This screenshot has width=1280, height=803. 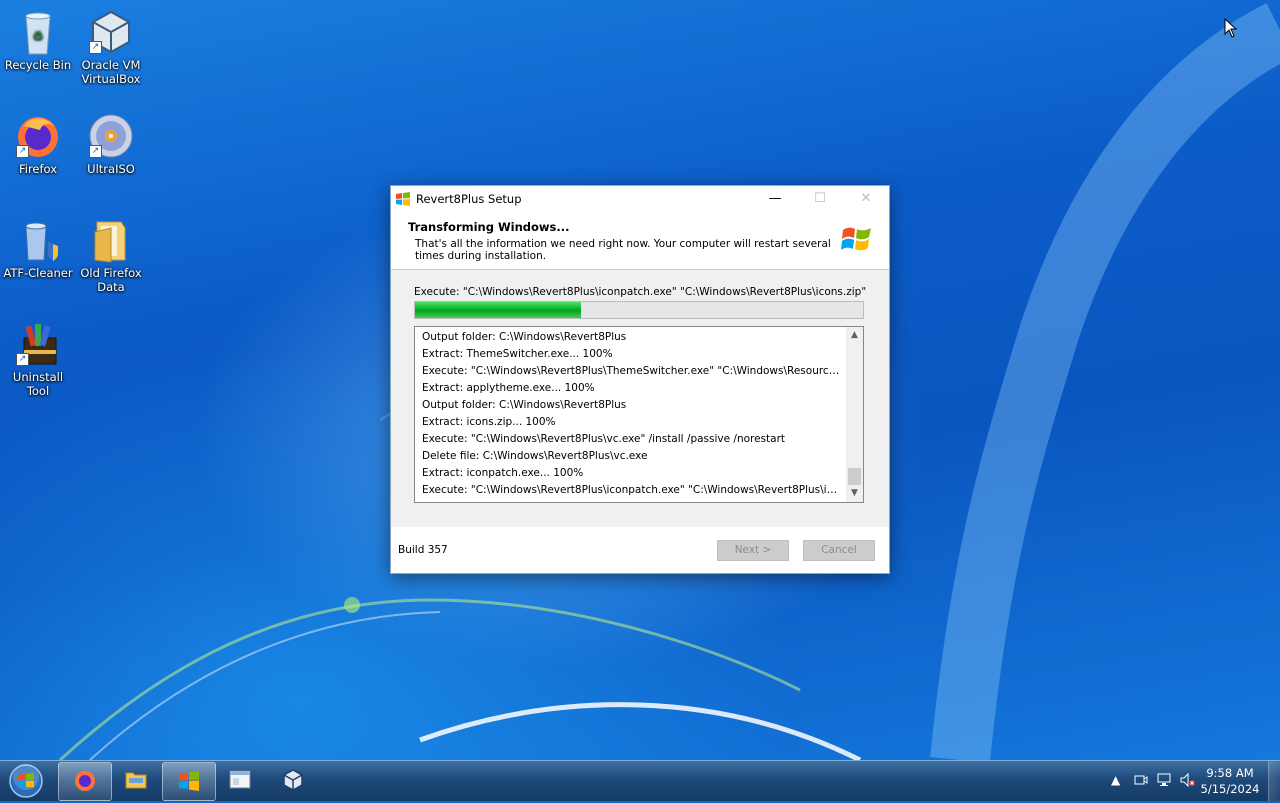 I want to click on log-line: Extract: icons.zip... 100%, so click(x=489, y=422).